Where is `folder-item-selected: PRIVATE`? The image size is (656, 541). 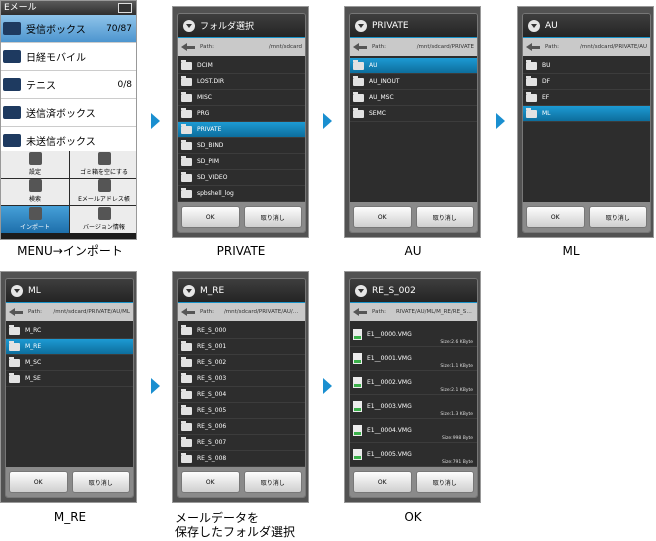
folder-item-selected: PRIVATE is located at coordinates (241, 130).